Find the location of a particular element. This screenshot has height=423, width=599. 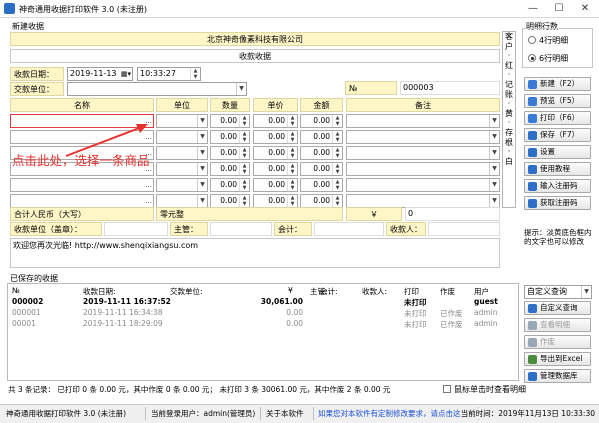

company-name-field: 北京神奇像素科技有限公司 is located at coordinates (255, 39).